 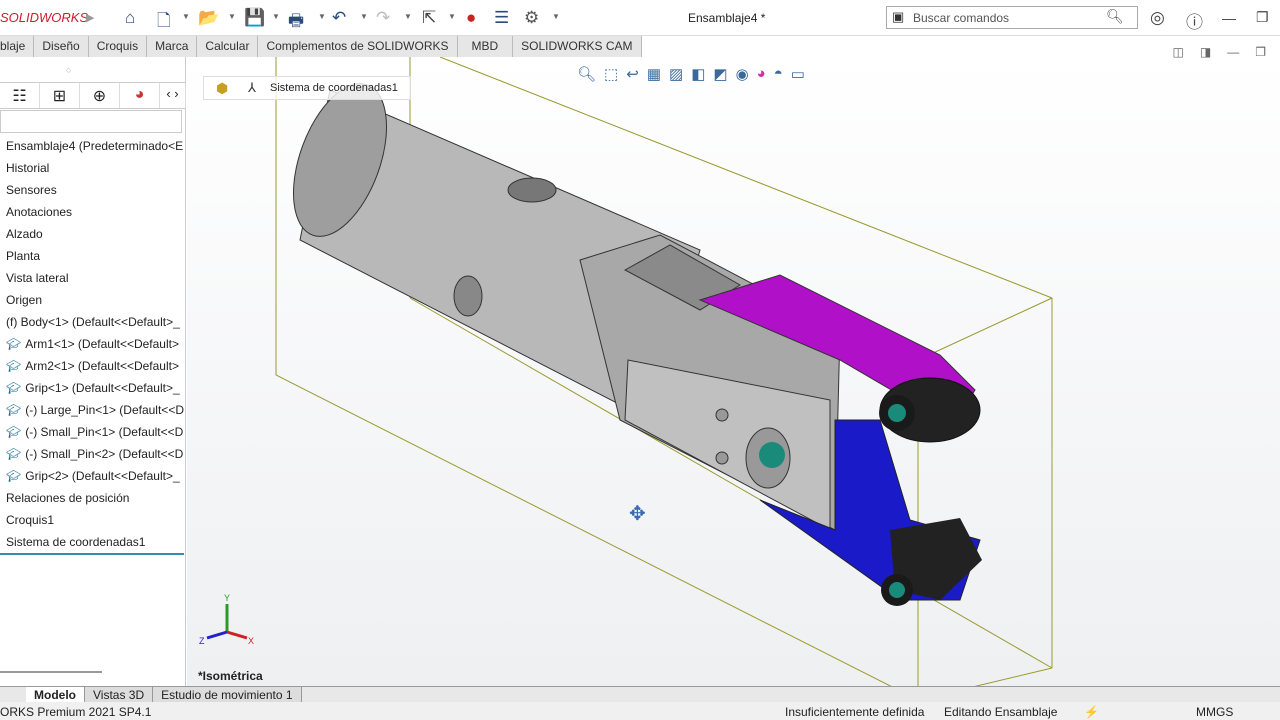 I want to click on feature-manager-icon: ☷, so click(x=20, y=95).